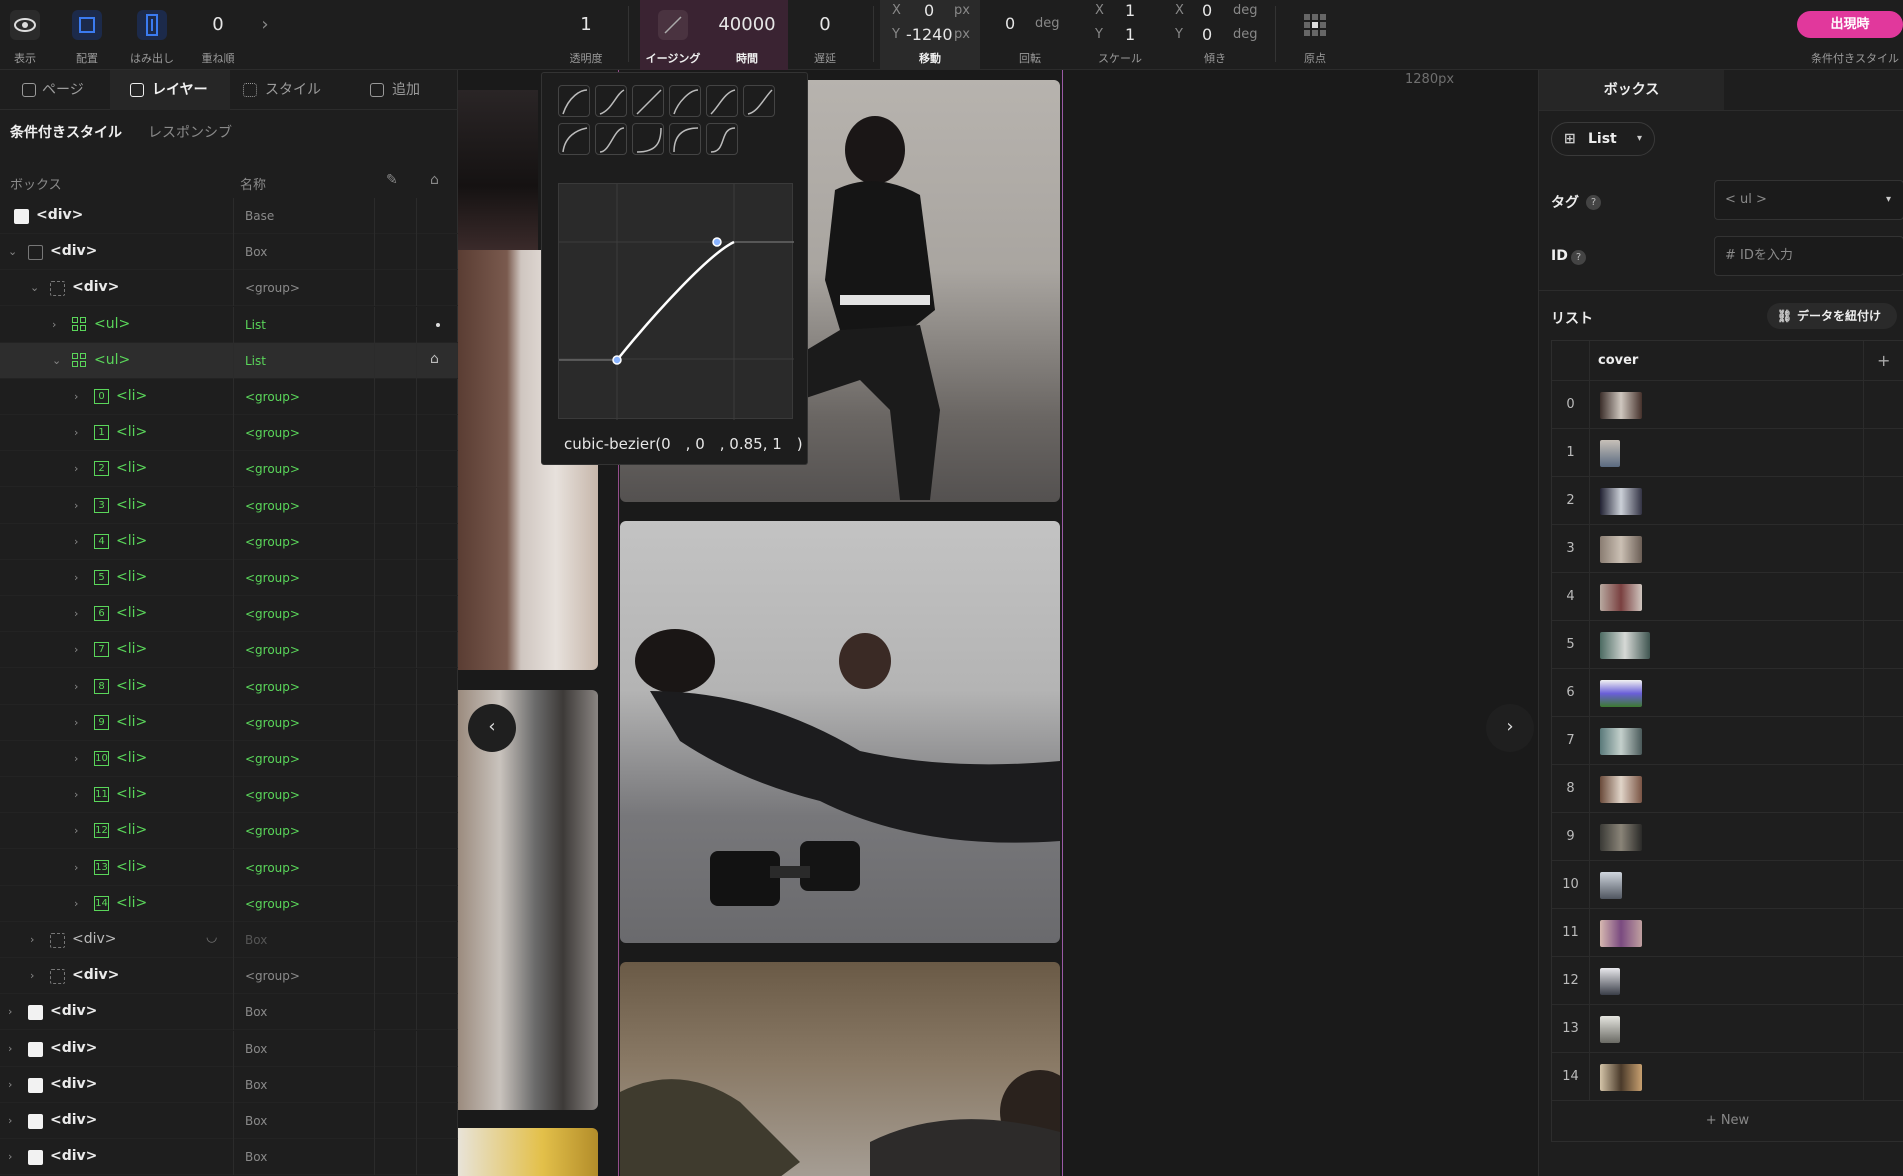  What do you see at coordinates (717, 242) in the screenshot?
I see `bezier-control-handle` at bounding box center [717, 242].